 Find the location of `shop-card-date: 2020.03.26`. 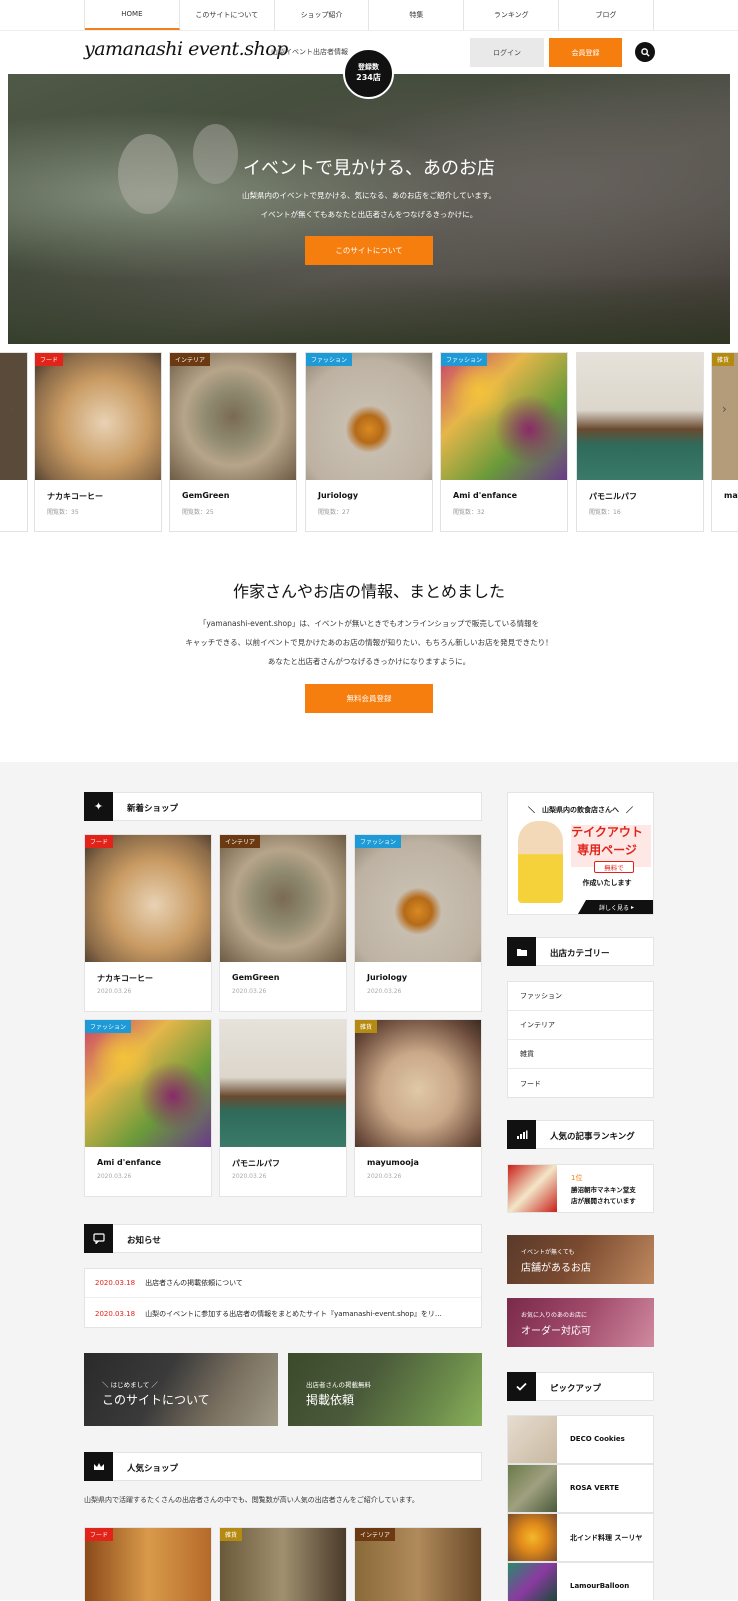

shop-card-date: 2020.03.26 is located at coordinates (384, 991).